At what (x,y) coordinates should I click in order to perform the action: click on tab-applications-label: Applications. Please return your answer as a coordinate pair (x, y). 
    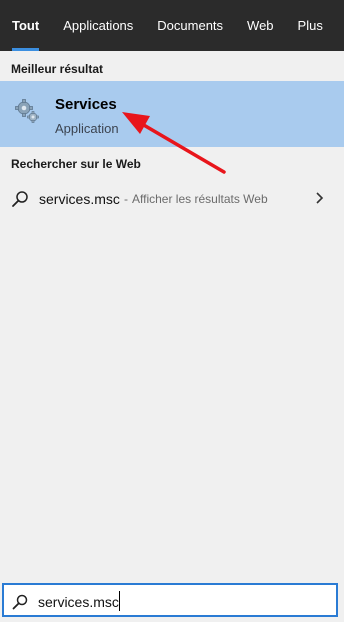
    Looking at the image, I should click on (98, 25).